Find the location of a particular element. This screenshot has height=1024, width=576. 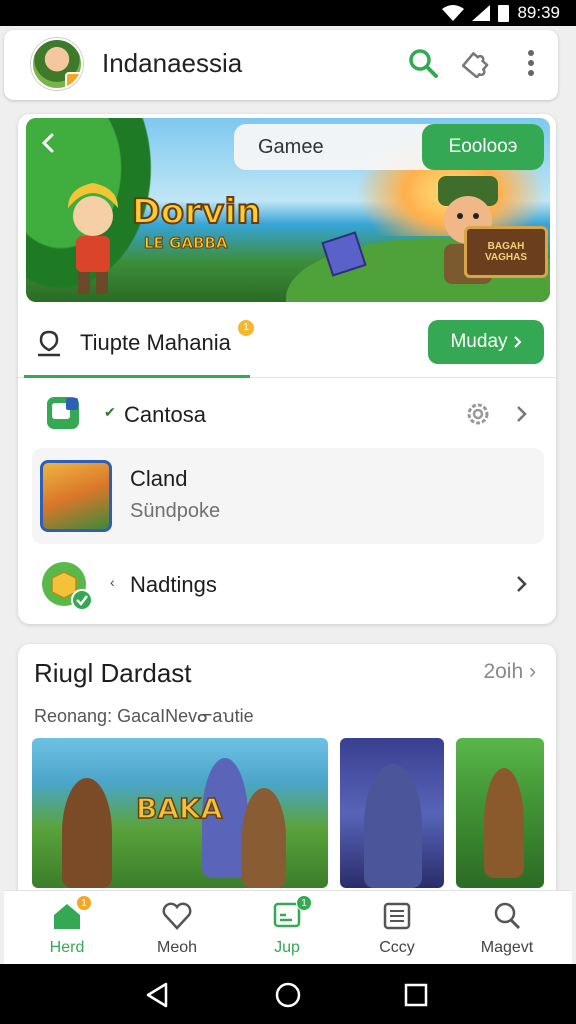

home-circle-icon is located at coordinates (288, 995).